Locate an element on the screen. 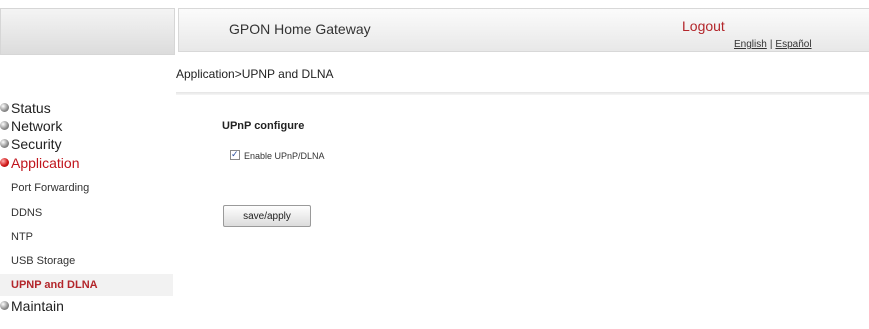 Image resolution: width=869 pixels, height=329 pixels. submenu-item-port-forwarding: Port Forwarding is located at coordinates (86, 188).